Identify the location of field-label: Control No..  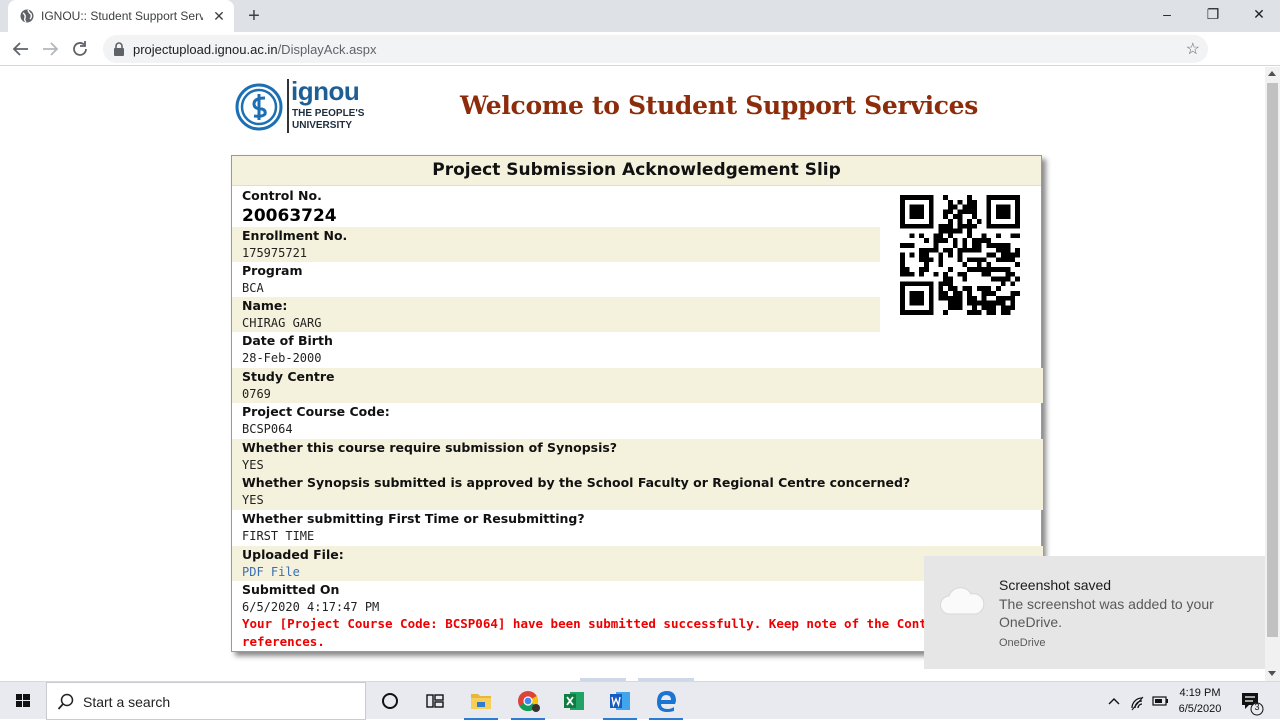
(282, 195).